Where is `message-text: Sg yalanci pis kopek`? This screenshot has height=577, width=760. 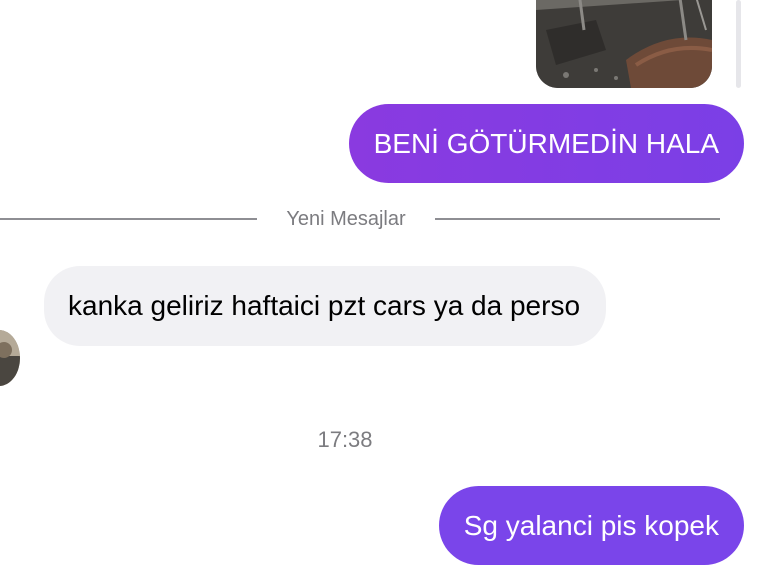 message-text: Sg yalanci pis kopek is located at coordinates (591, 525).